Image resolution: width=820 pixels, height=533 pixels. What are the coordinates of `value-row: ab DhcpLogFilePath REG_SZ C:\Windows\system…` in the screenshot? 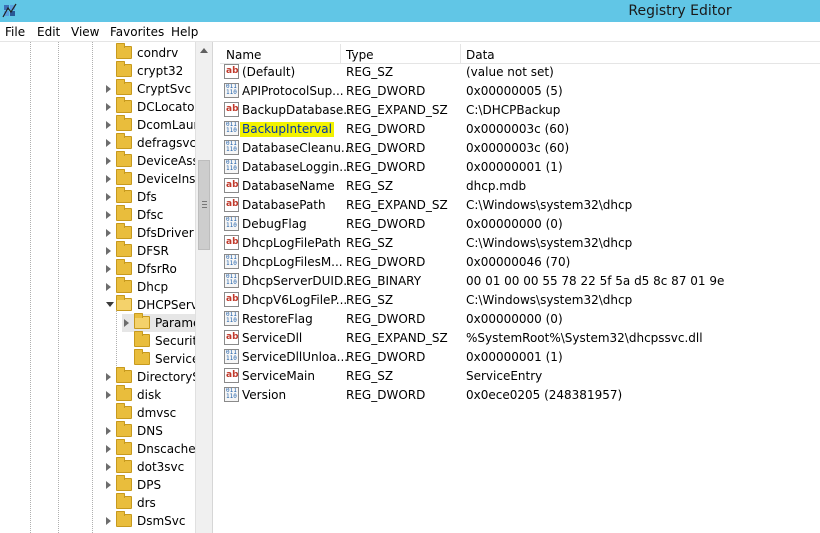 It's located at (520, 243).